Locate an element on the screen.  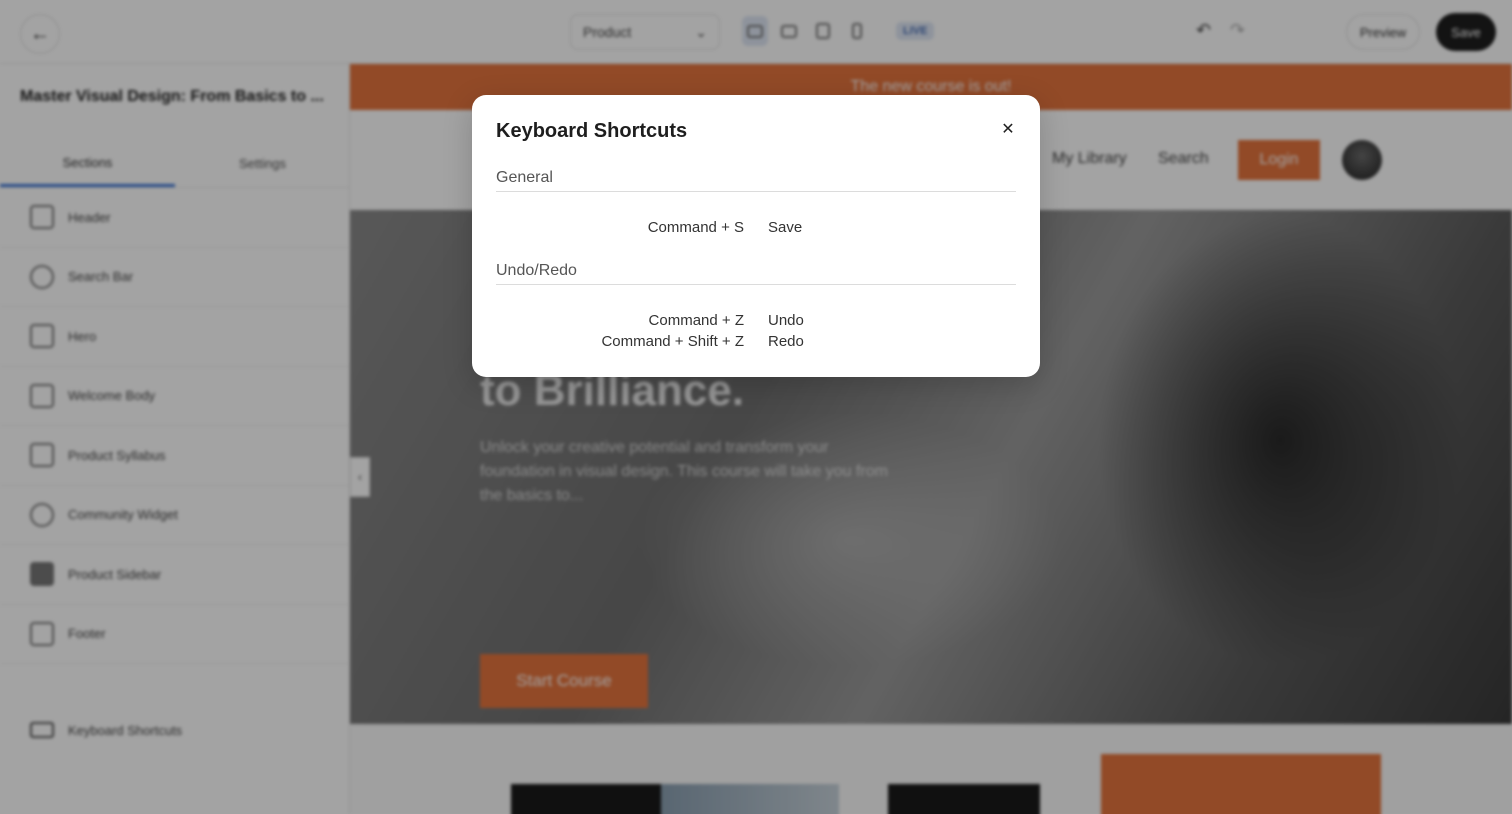
shortcut-row: Command + Shift + Z Redo is located at coordinates (756, 343).